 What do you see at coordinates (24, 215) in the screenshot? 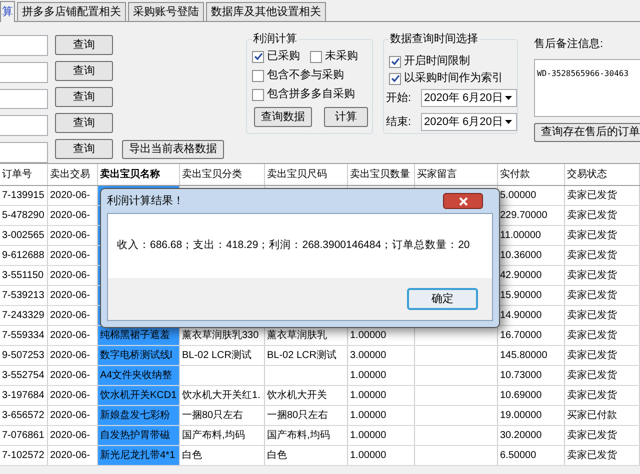
I see `table-cell: 5-478290` at bounding box center [24, 215].